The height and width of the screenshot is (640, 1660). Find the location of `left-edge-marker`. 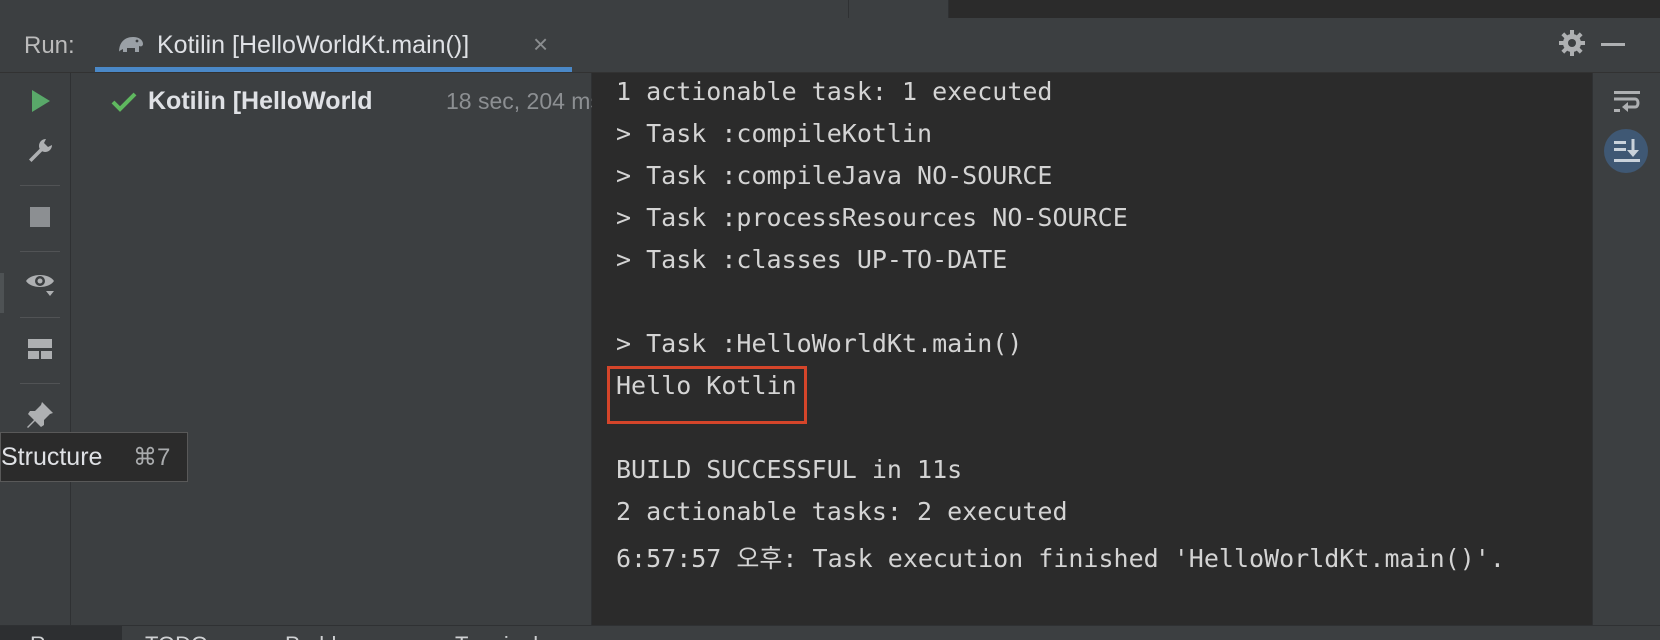

left-edge-marker is located at coordinates (2, 293).